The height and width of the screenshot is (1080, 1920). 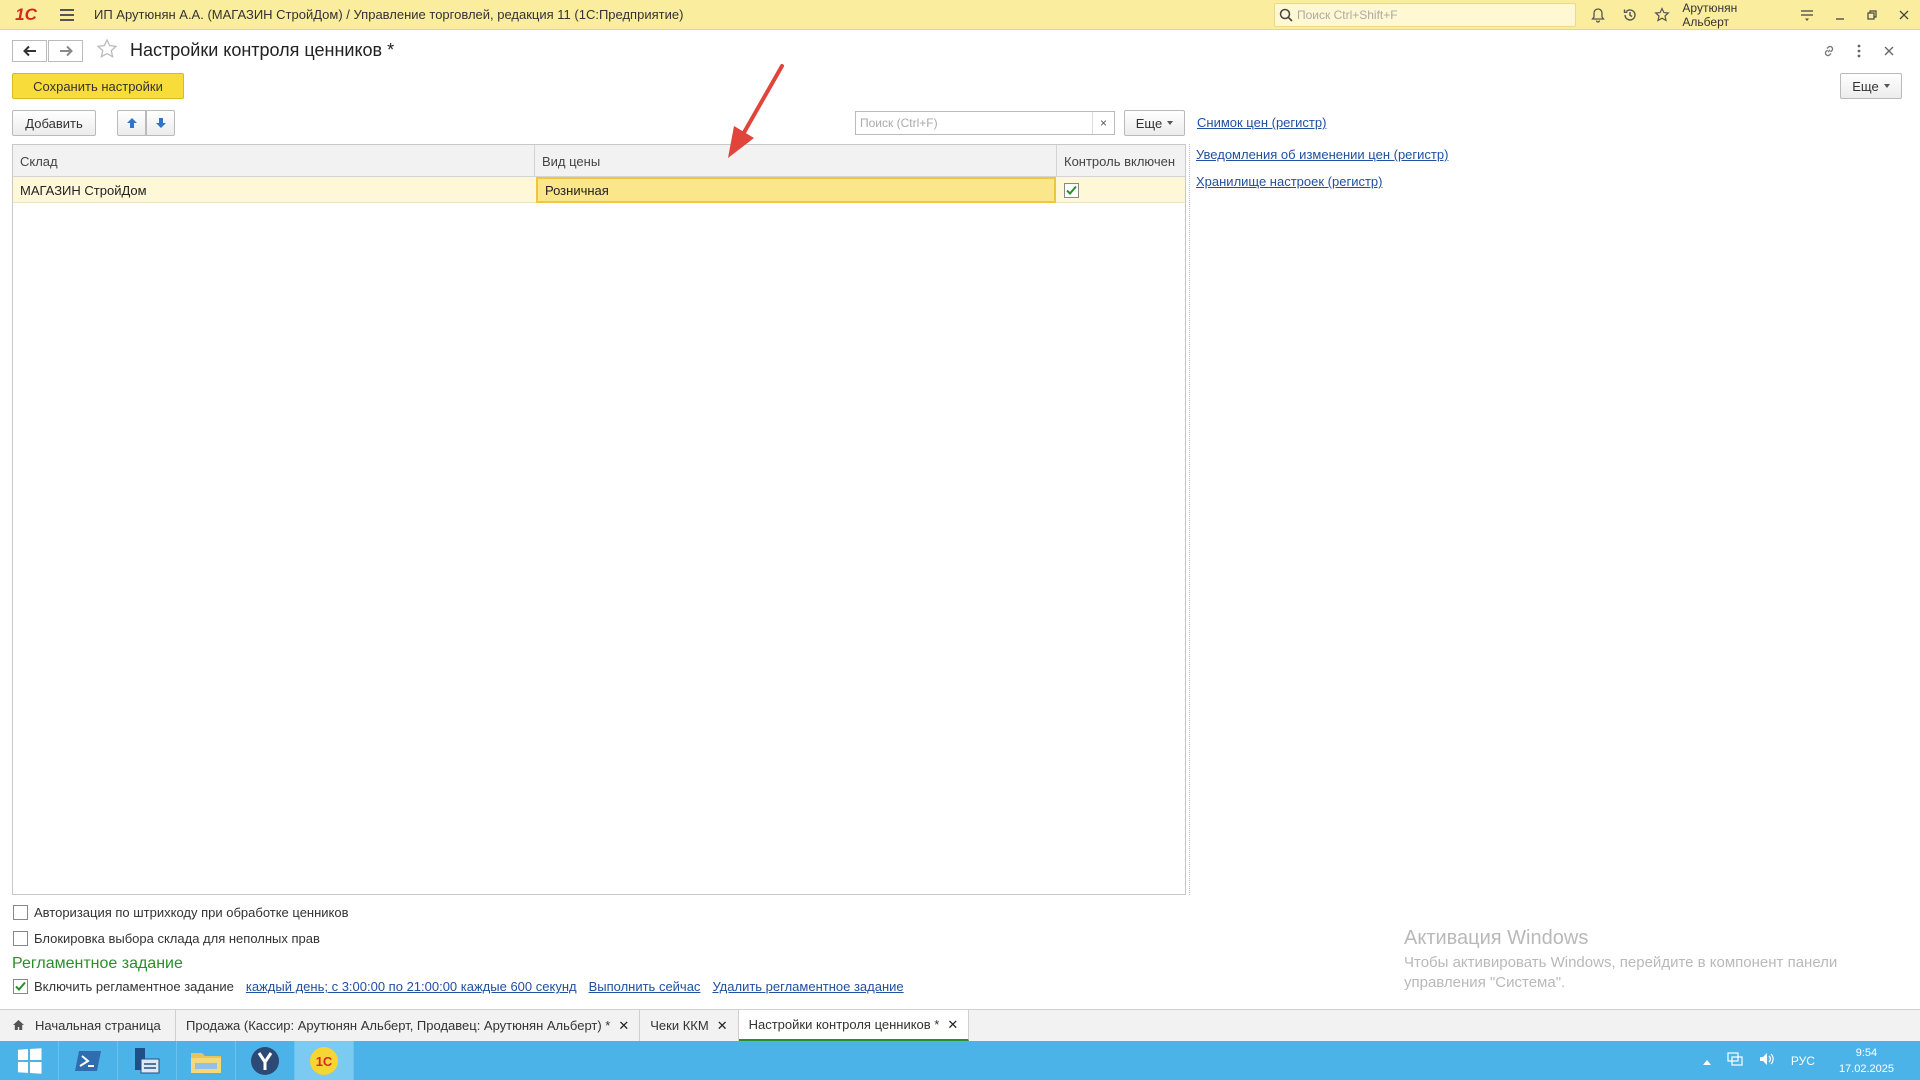 I want to click on link-settings-storage: Хранилище настроек (регистр), so click(x=1289, y=181).